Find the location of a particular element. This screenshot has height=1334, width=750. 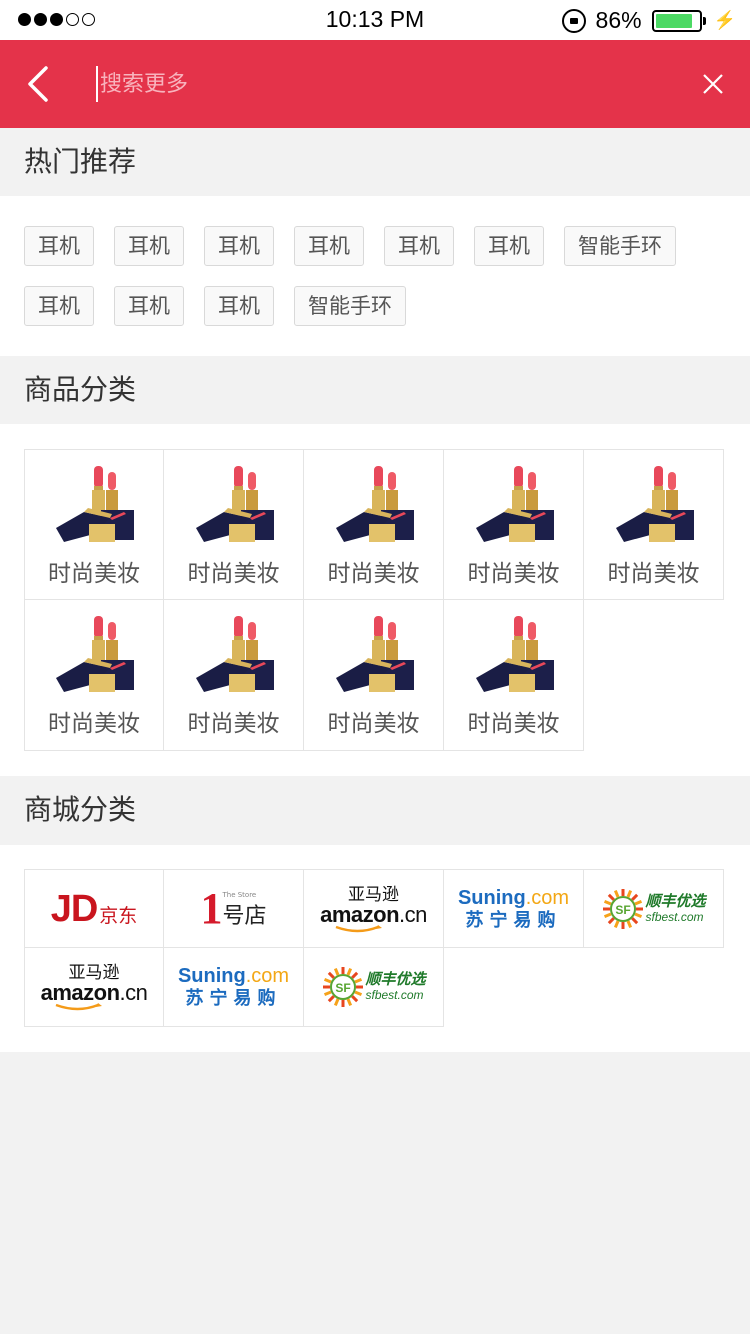

mall-item-yhd: 1 号店 The Store is located at coordinates (234, 908).